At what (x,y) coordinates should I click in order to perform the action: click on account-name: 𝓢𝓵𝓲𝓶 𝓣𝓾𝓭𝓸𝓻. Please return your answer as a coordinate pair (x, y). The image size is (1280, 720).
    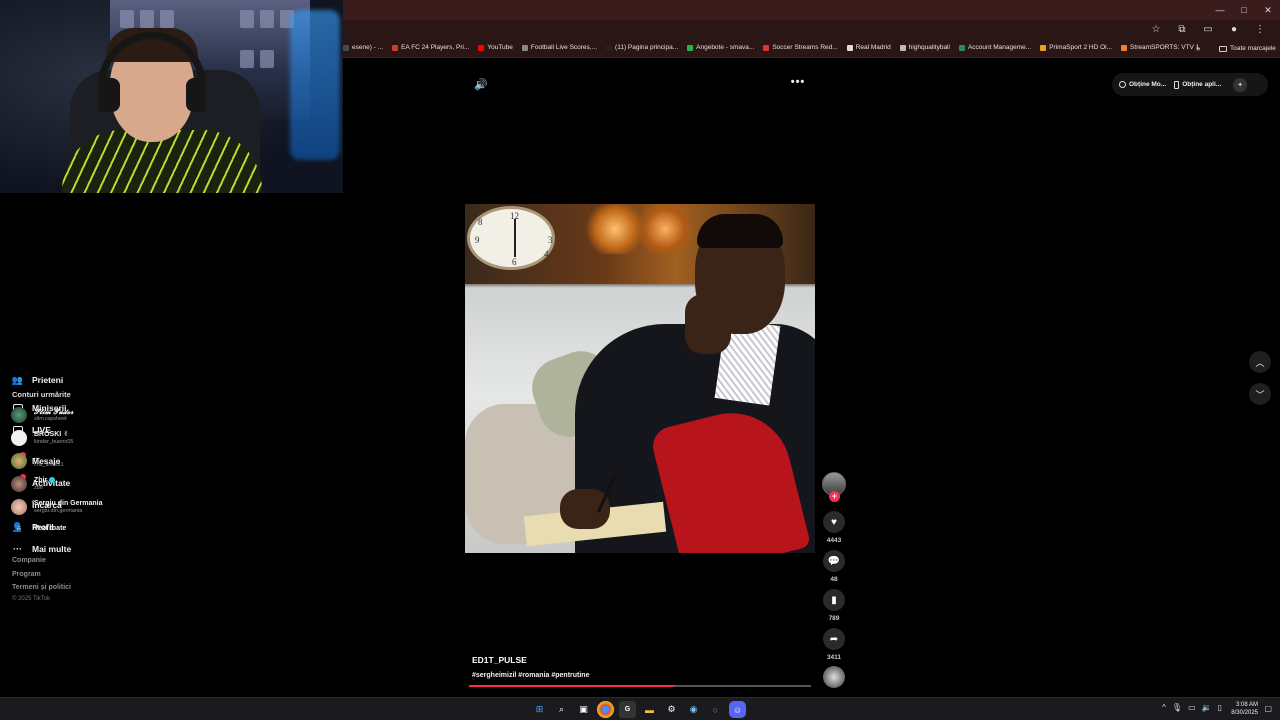
    Looking at the image, I should click on (54, 411).